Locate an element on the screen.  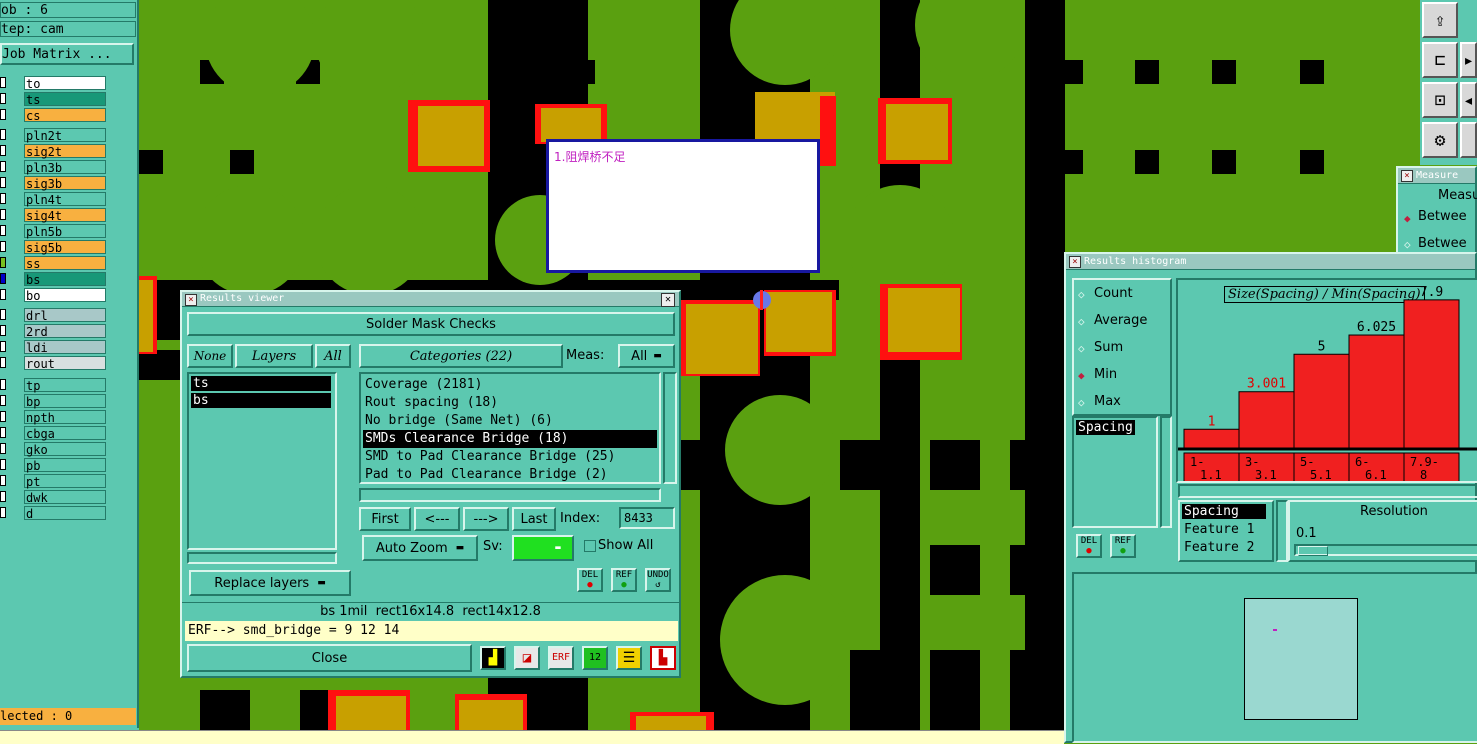
last-button: Last is located at coordinates (534, 519).